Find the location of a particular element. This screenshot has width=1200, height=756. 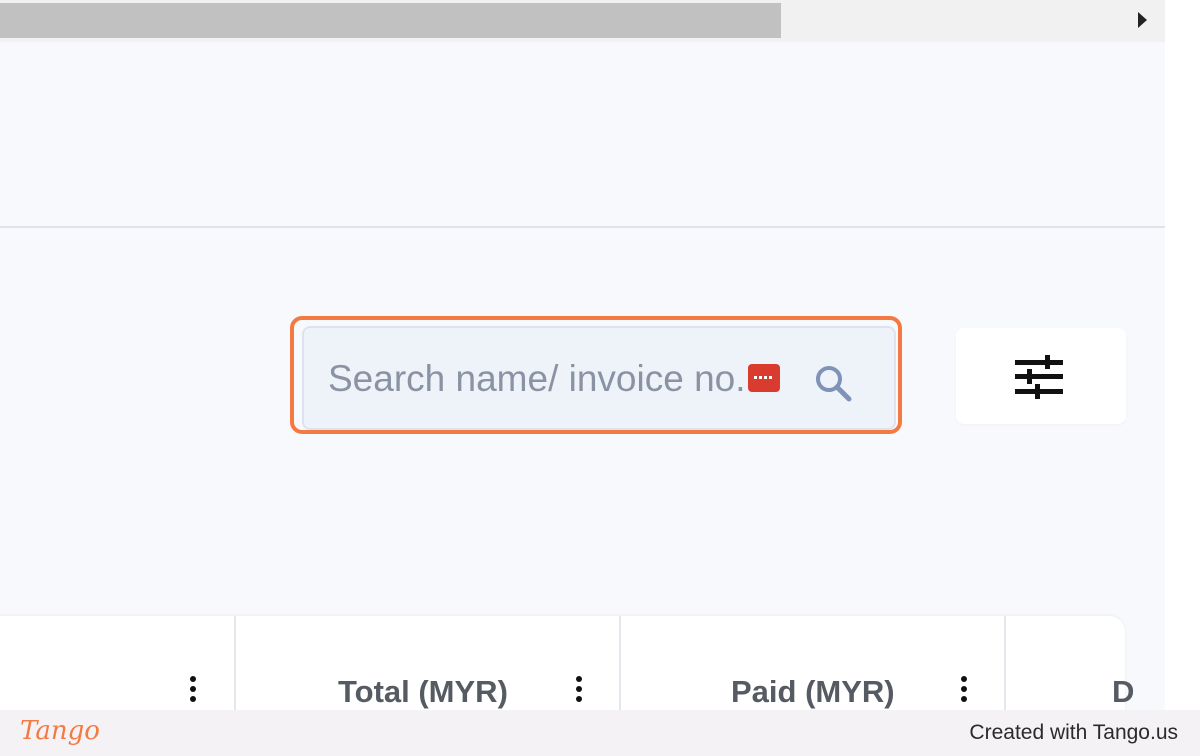

column-title-total: Total (MYR) is located at coordinates (423, 691).